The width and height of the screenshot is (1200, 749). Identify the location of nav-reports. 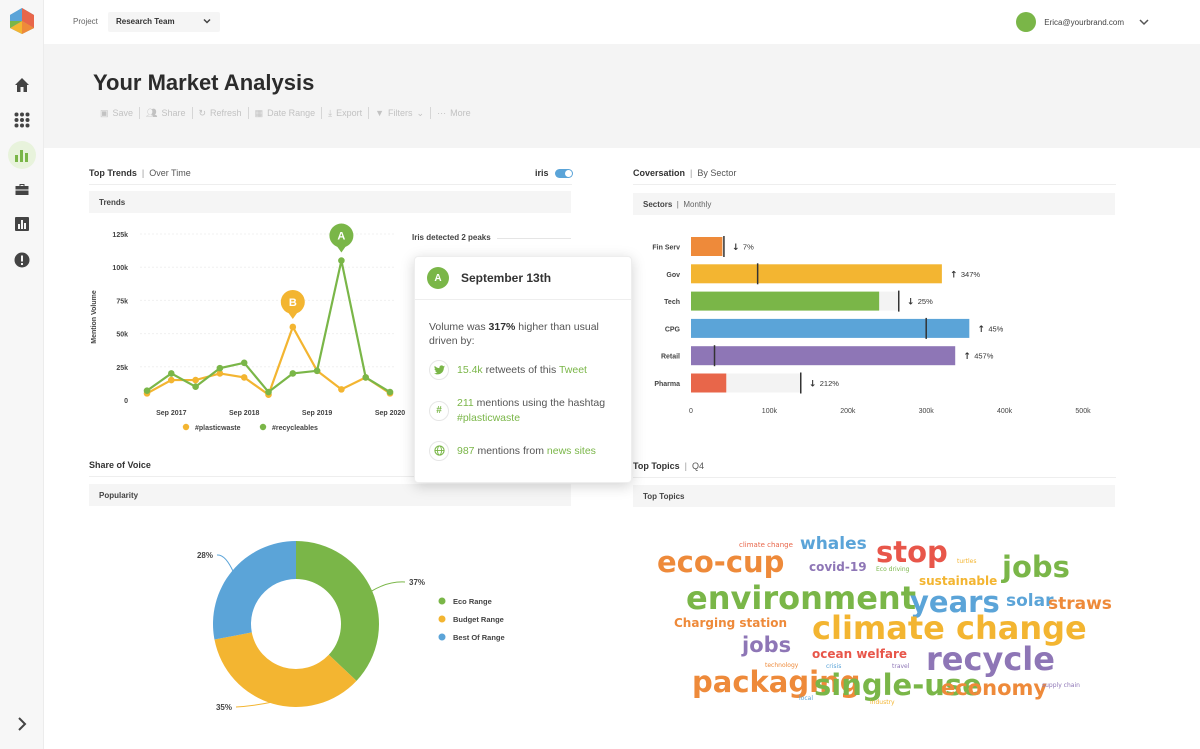
(22, 224).